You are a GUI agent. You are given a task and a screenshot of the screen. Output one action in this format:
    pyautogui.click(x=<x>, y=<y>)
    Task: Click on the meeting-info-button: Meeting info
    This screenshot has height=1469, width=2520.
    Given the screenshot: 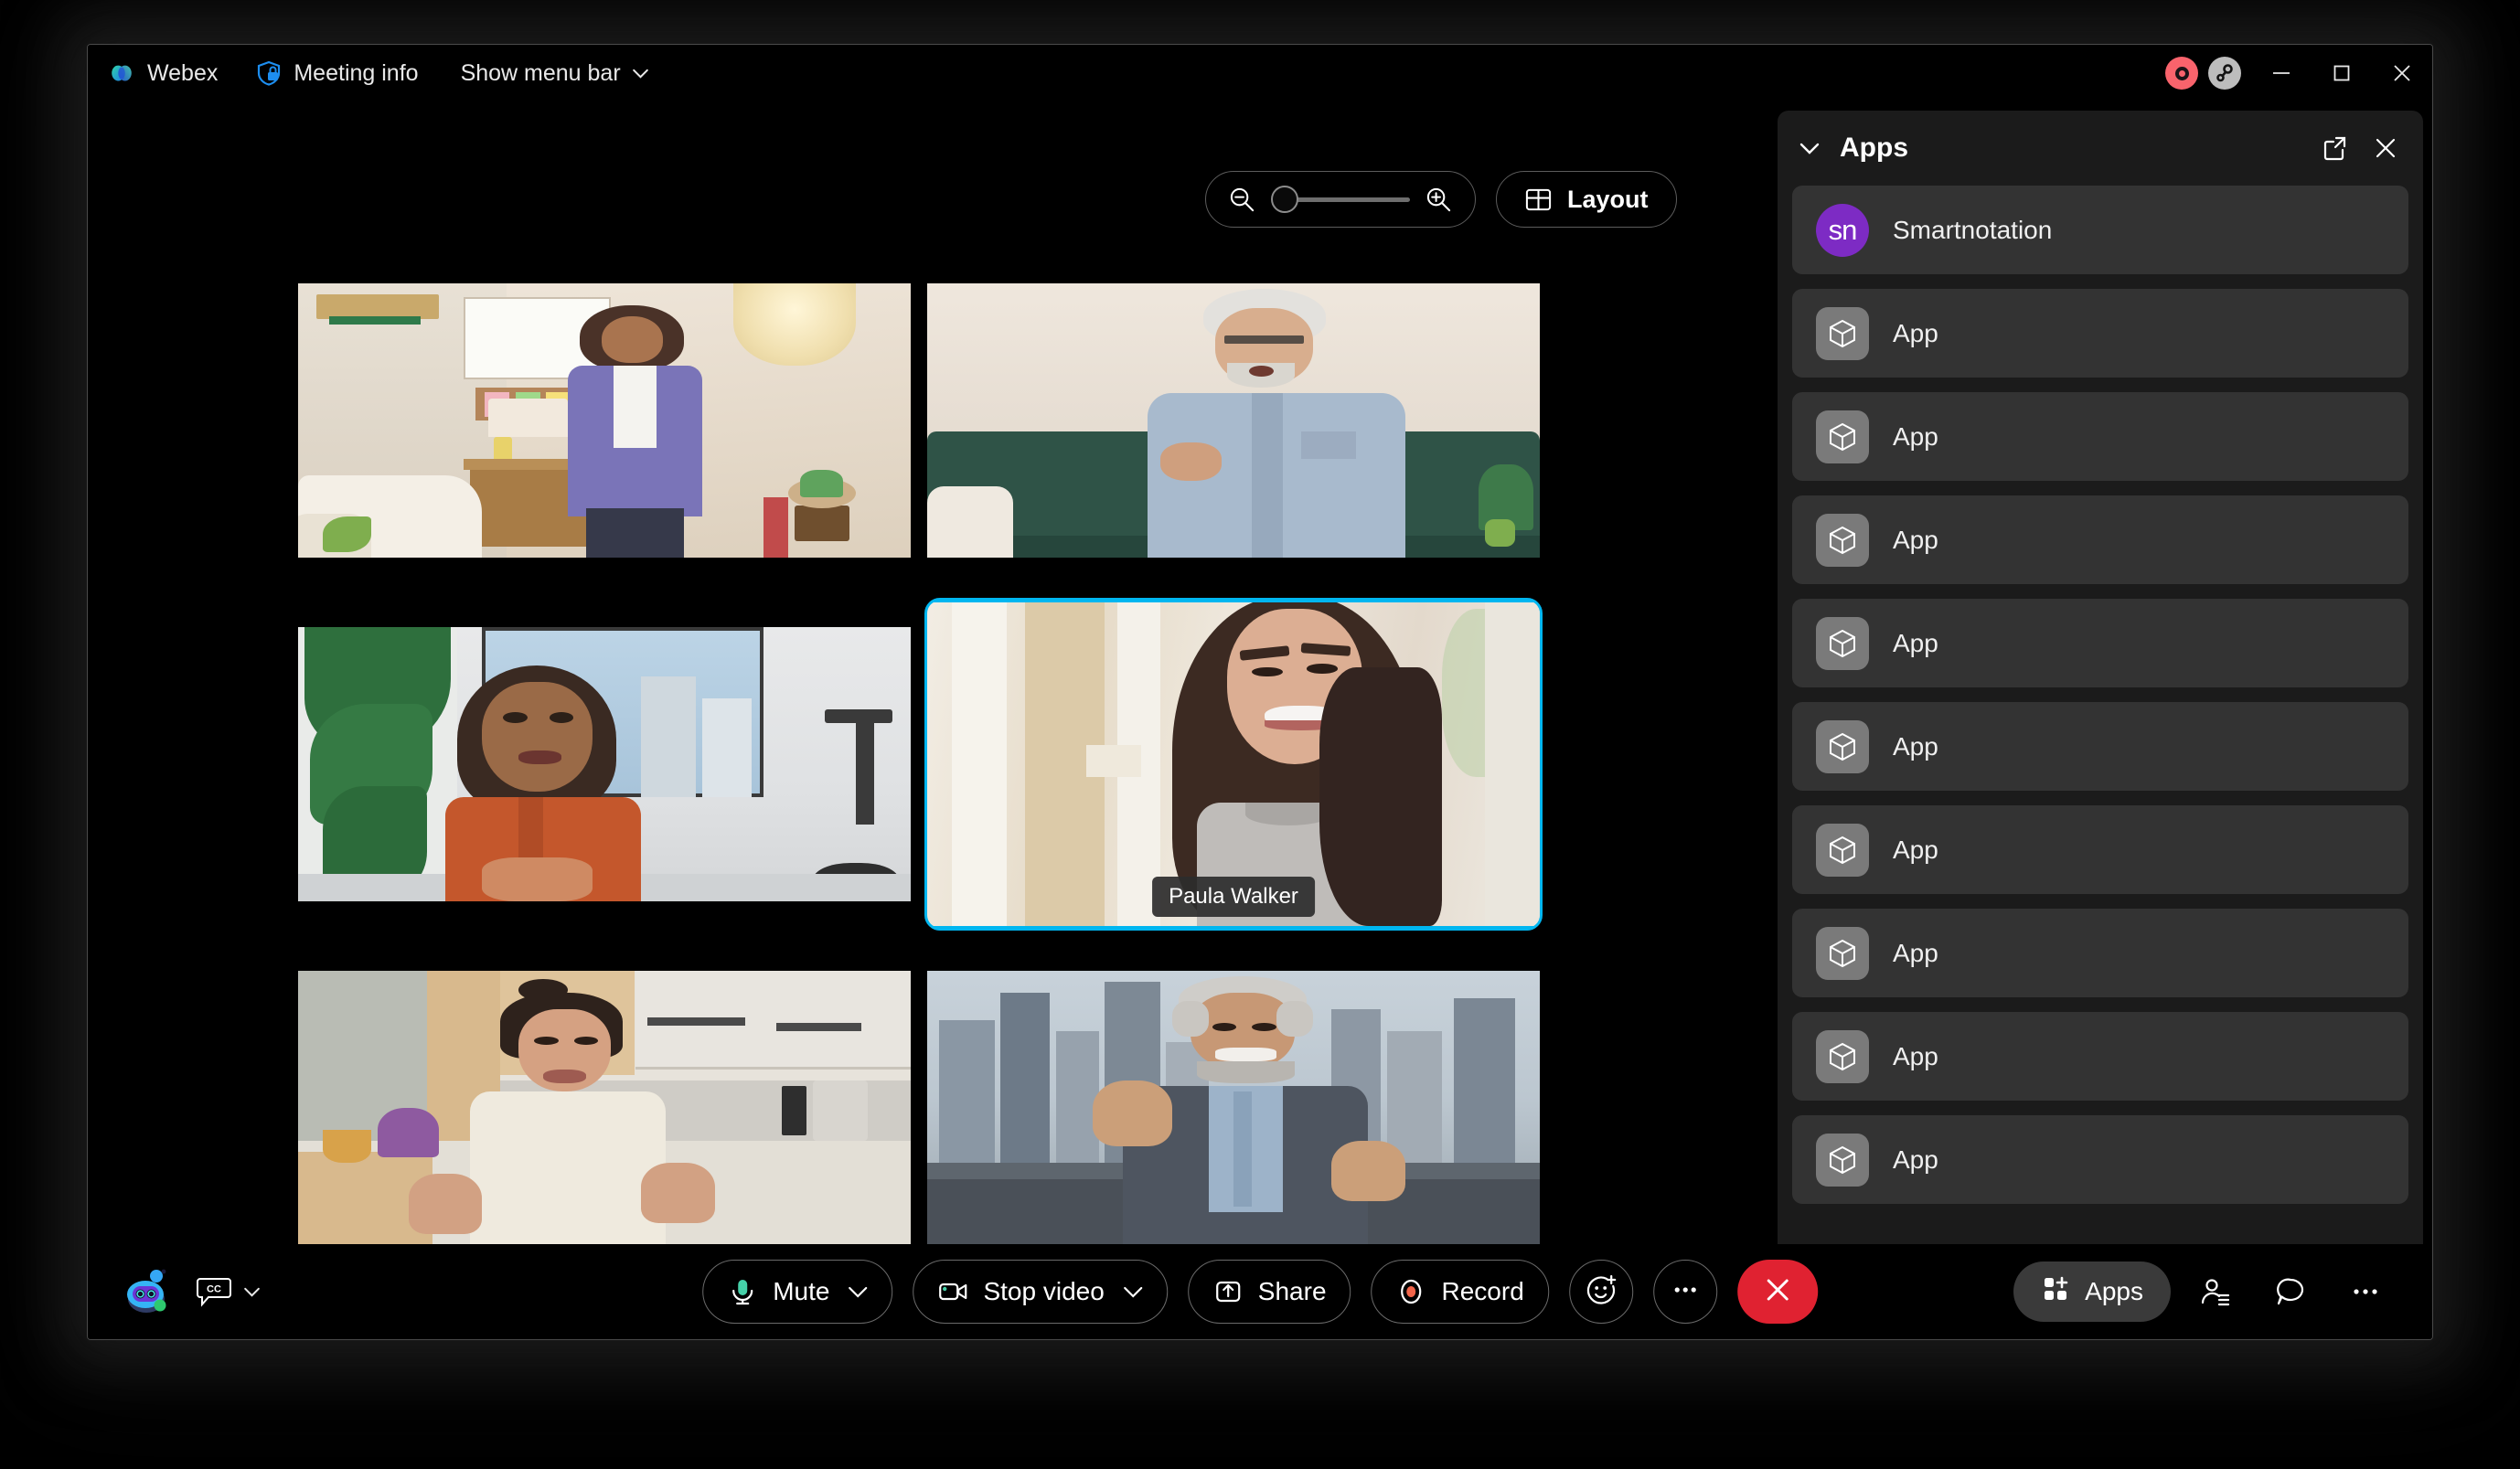 What is the action you would take?
    pyautogui.click(x=318, y=73)
    